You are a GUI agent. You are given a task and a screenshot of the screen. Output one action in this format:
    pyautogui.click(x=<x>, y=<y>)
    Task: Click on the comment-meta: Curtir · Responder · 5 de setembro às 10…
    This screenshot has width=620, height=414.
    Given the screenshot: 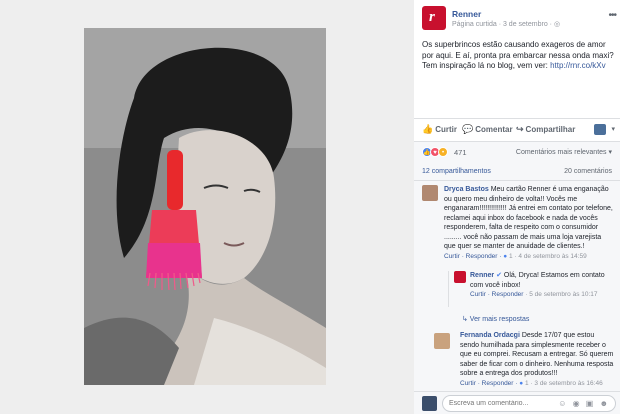 What is the action you would take?
    pyautogui.click(x=540, y=295)
    